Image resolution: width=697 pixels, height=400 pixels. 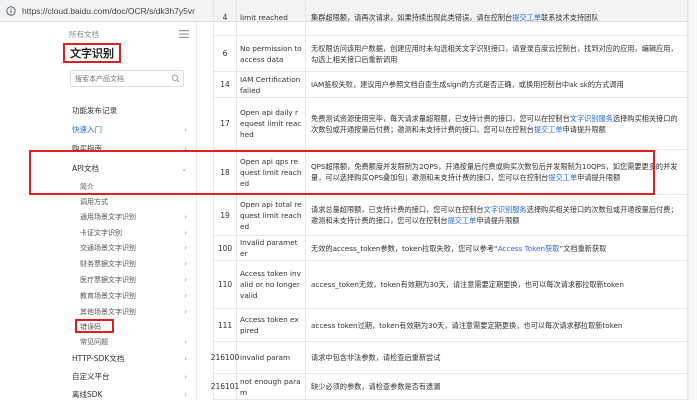 What do you see at coordinates (583, 248) in the screenshot?
I see `description-text: ”文档重新获取` at bounding box center [583, 248].